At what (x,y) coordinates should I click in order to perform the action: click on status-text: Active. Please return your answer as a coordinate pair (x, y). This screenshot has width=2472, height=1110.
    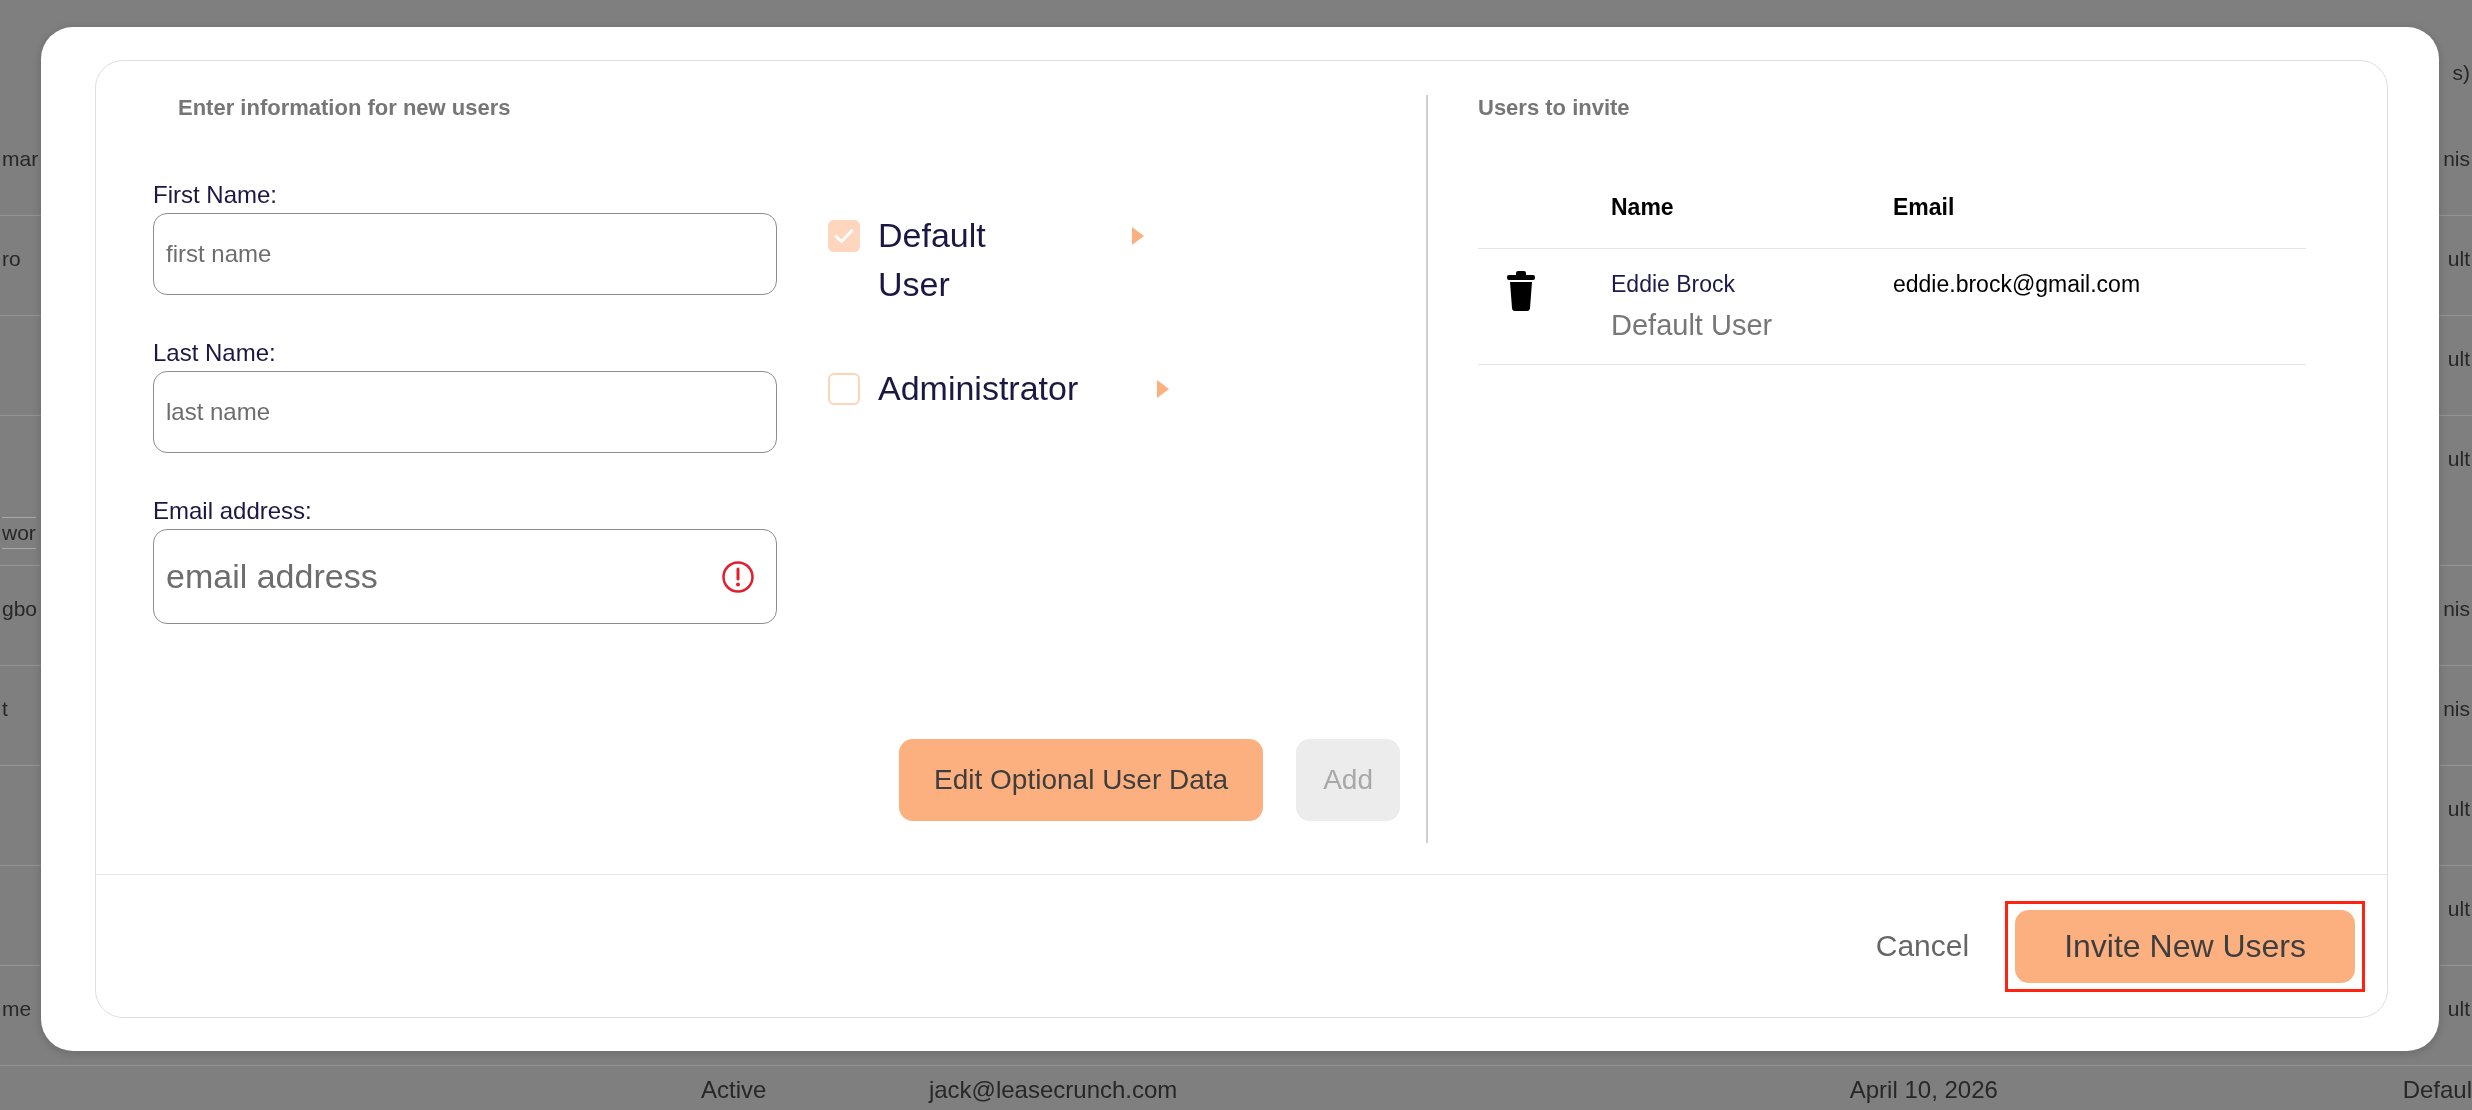
    Looking at the image, I should click on (734, 1090).